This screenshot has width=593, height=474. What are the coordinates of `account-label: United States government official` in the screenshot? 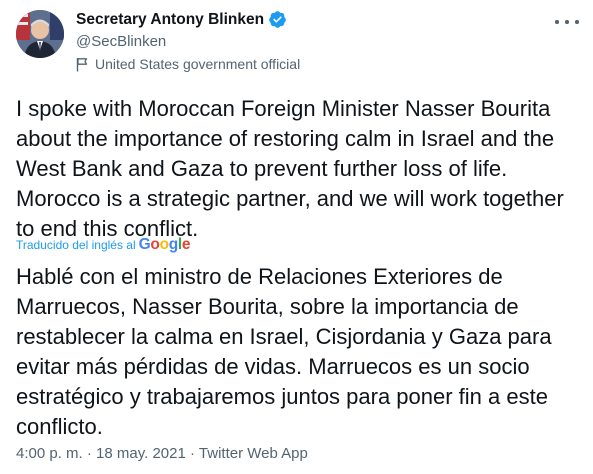 It's located at (188, 64).